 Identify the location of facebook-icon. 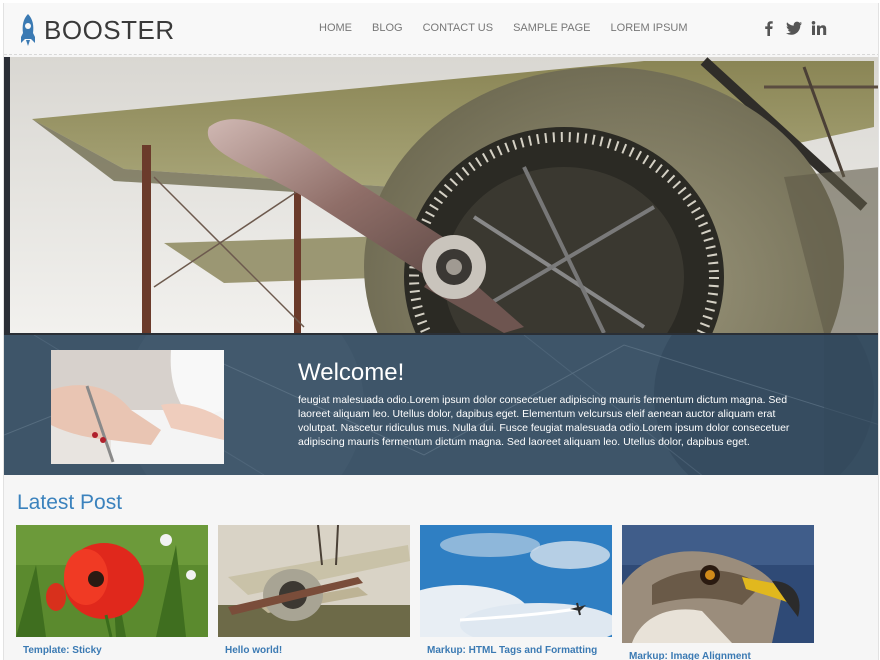
(769, 28).